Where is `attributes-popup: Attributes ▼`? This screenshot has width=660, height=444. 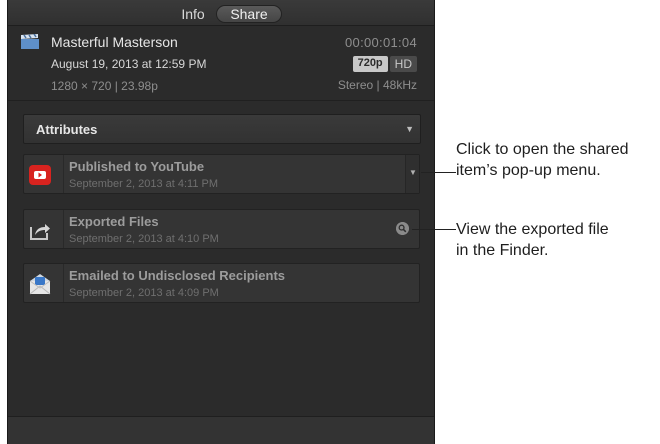
attributes-popup: Attributes ▼ is located at coordinates (222, 129).